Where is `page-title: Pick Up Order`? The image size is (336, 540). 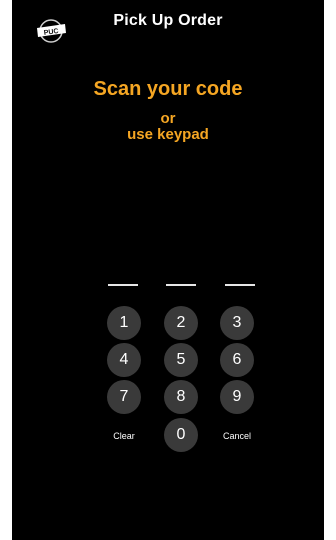 page-title: Pick Up Order is located at coordinates (168, 20).